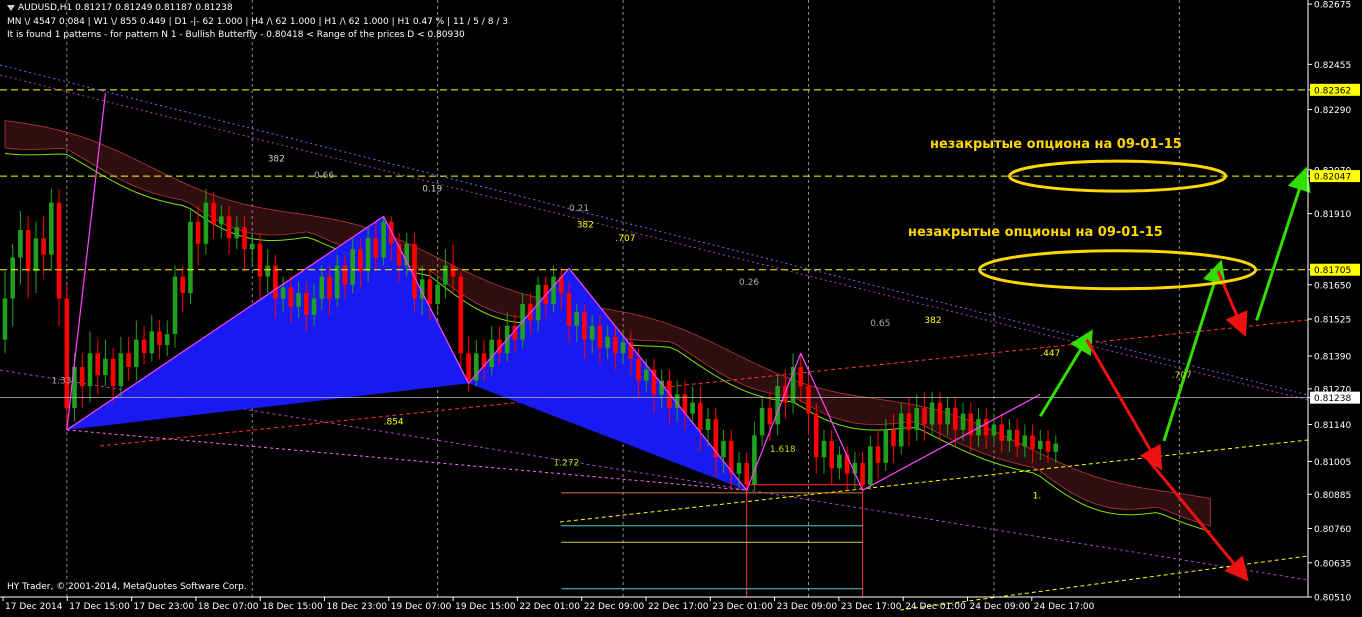  I want to click on time-tick-label: 22 Dec 09:00, so click(614, 607).